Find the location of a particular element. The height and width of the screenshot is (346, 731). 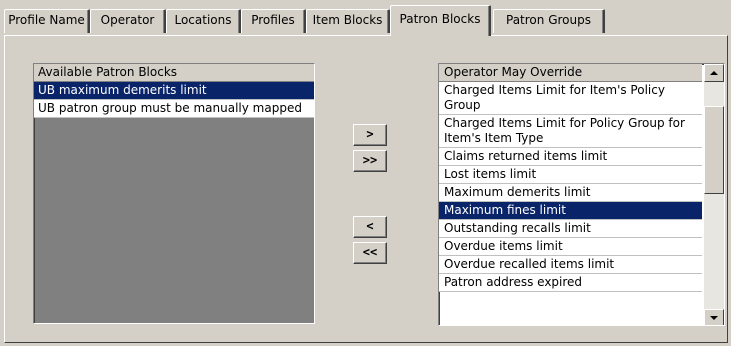

remove-all-button: << is located at coordinates (370, 253).